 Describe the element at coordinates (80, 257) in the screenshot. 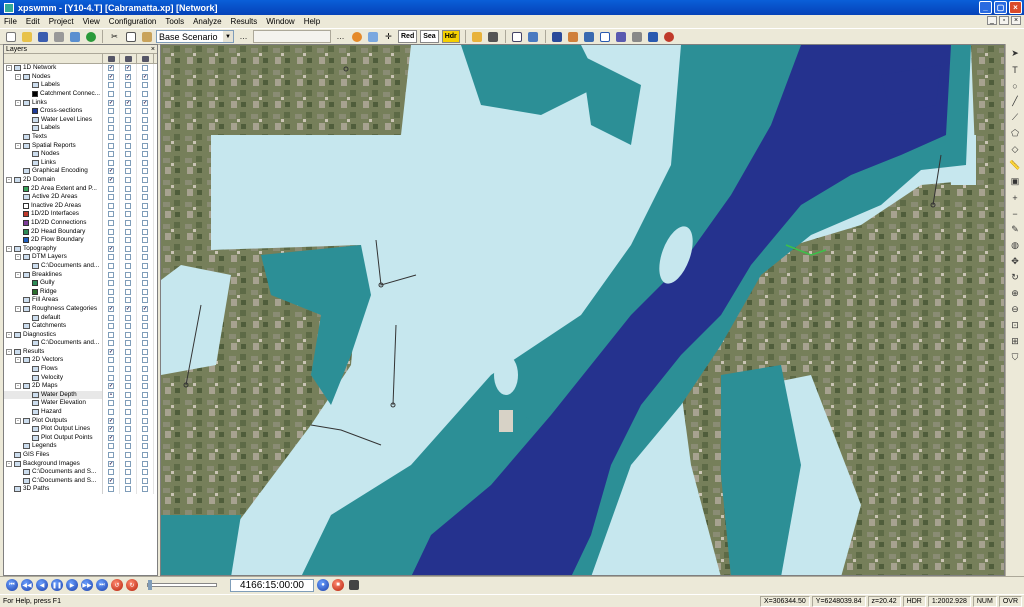

I see `layer-row: - DTM Layers` at that location.